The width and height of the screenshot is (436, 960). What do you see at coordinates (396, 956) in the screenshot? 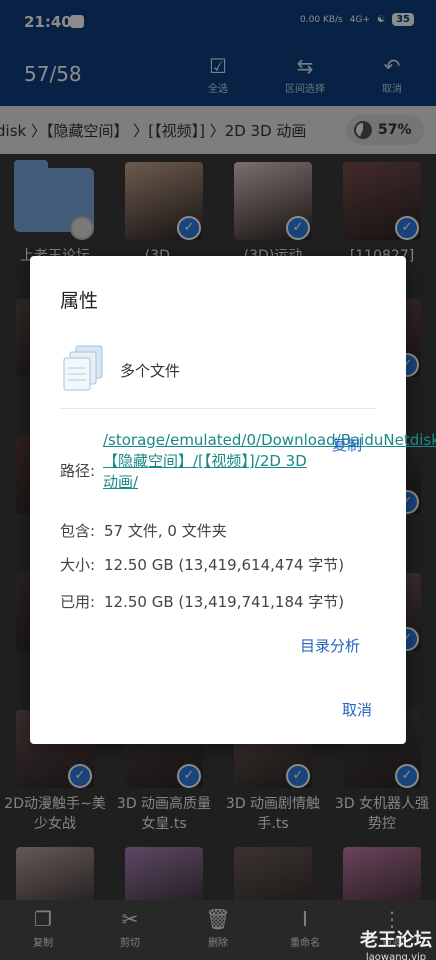
I see `watermark-url: laowang.vip` at bounding box center [396, 956].